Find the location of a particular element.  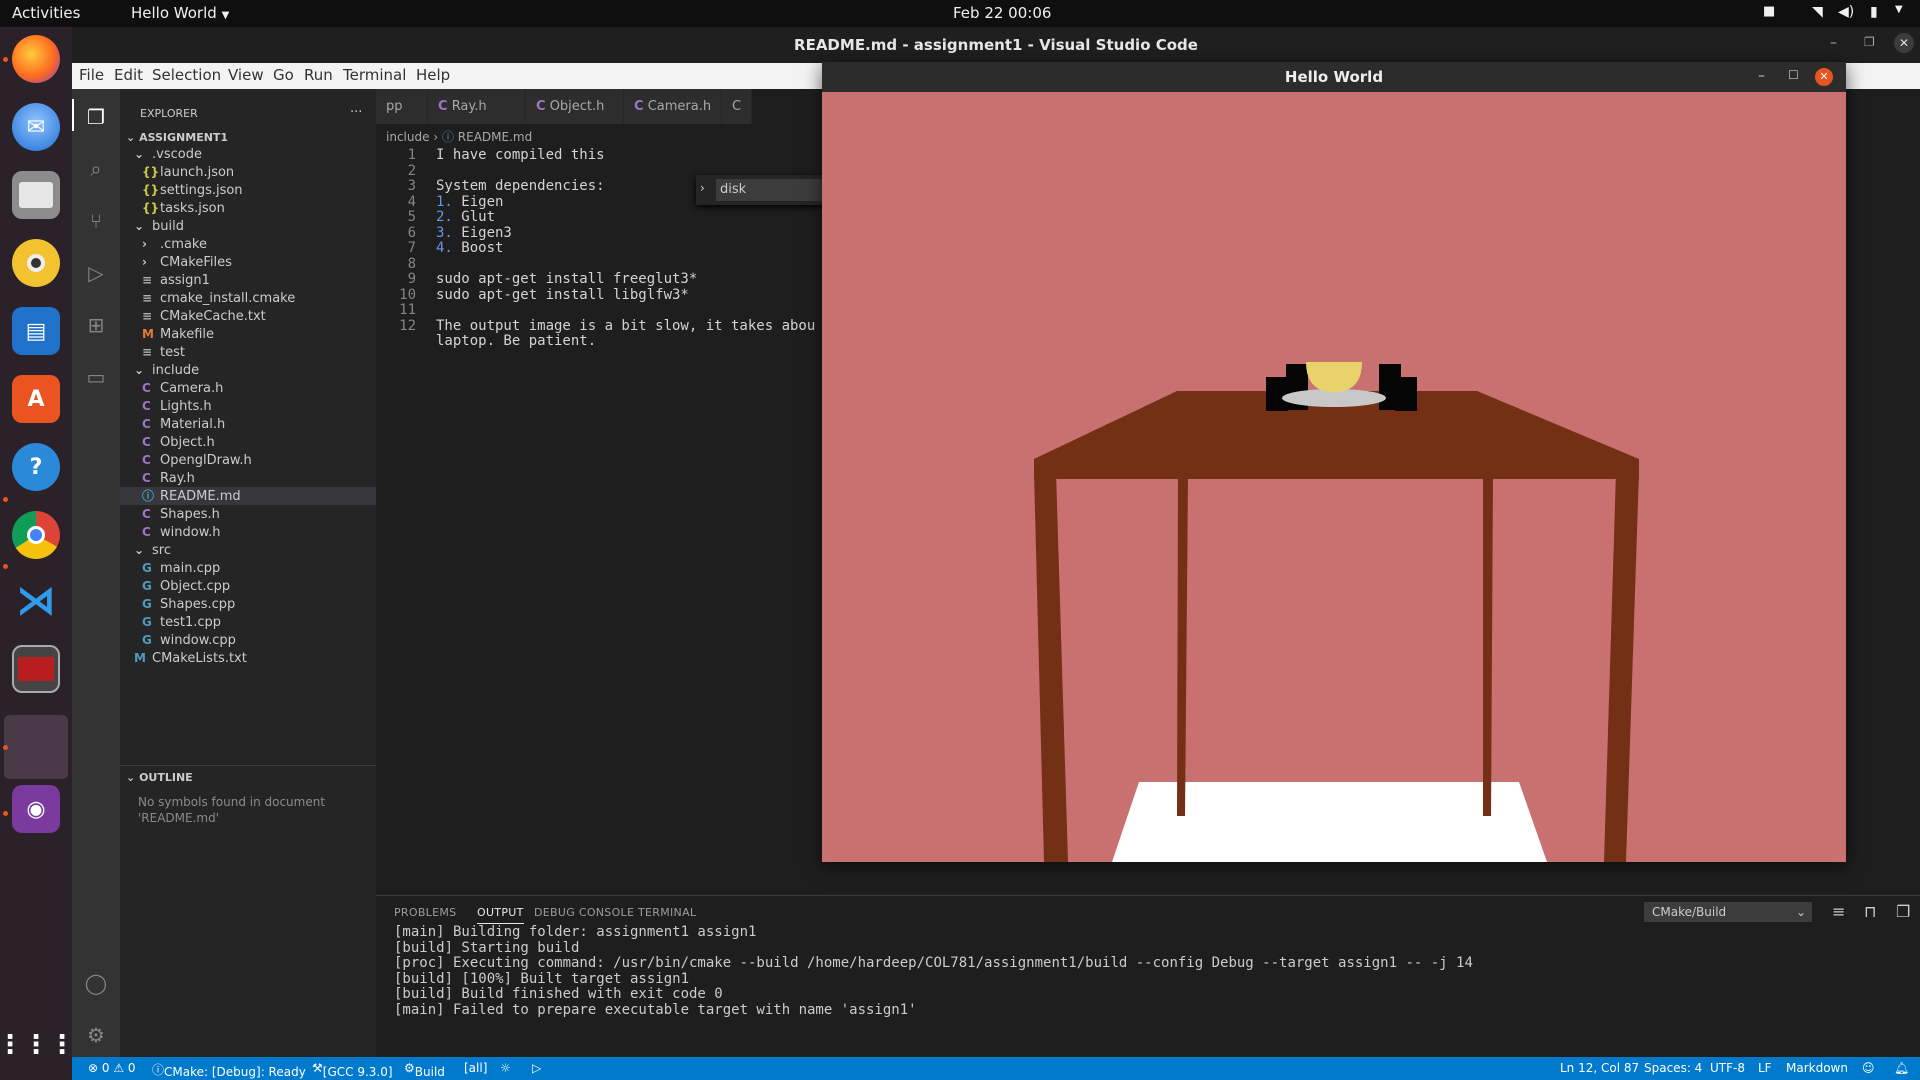

tab-terminal: TERMINAL is located at coordinates (667, 912).